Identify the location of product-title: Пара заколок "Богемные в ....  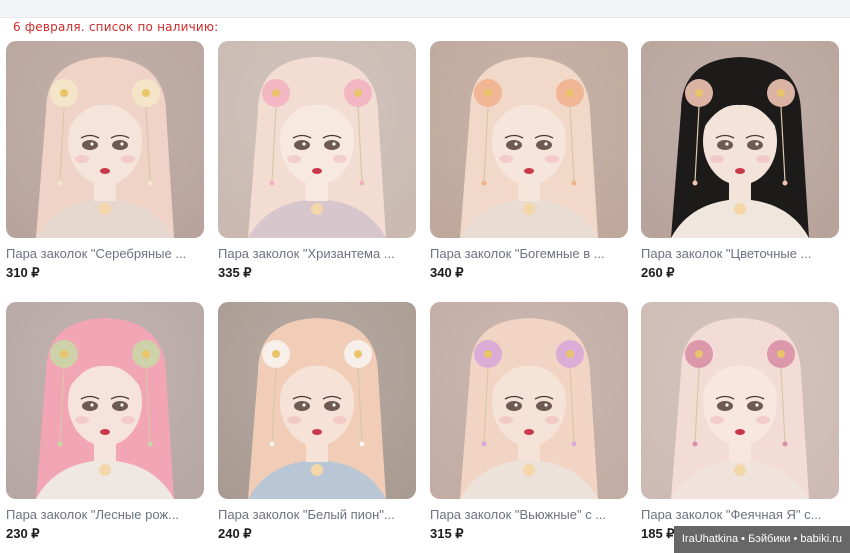
(529, 254).